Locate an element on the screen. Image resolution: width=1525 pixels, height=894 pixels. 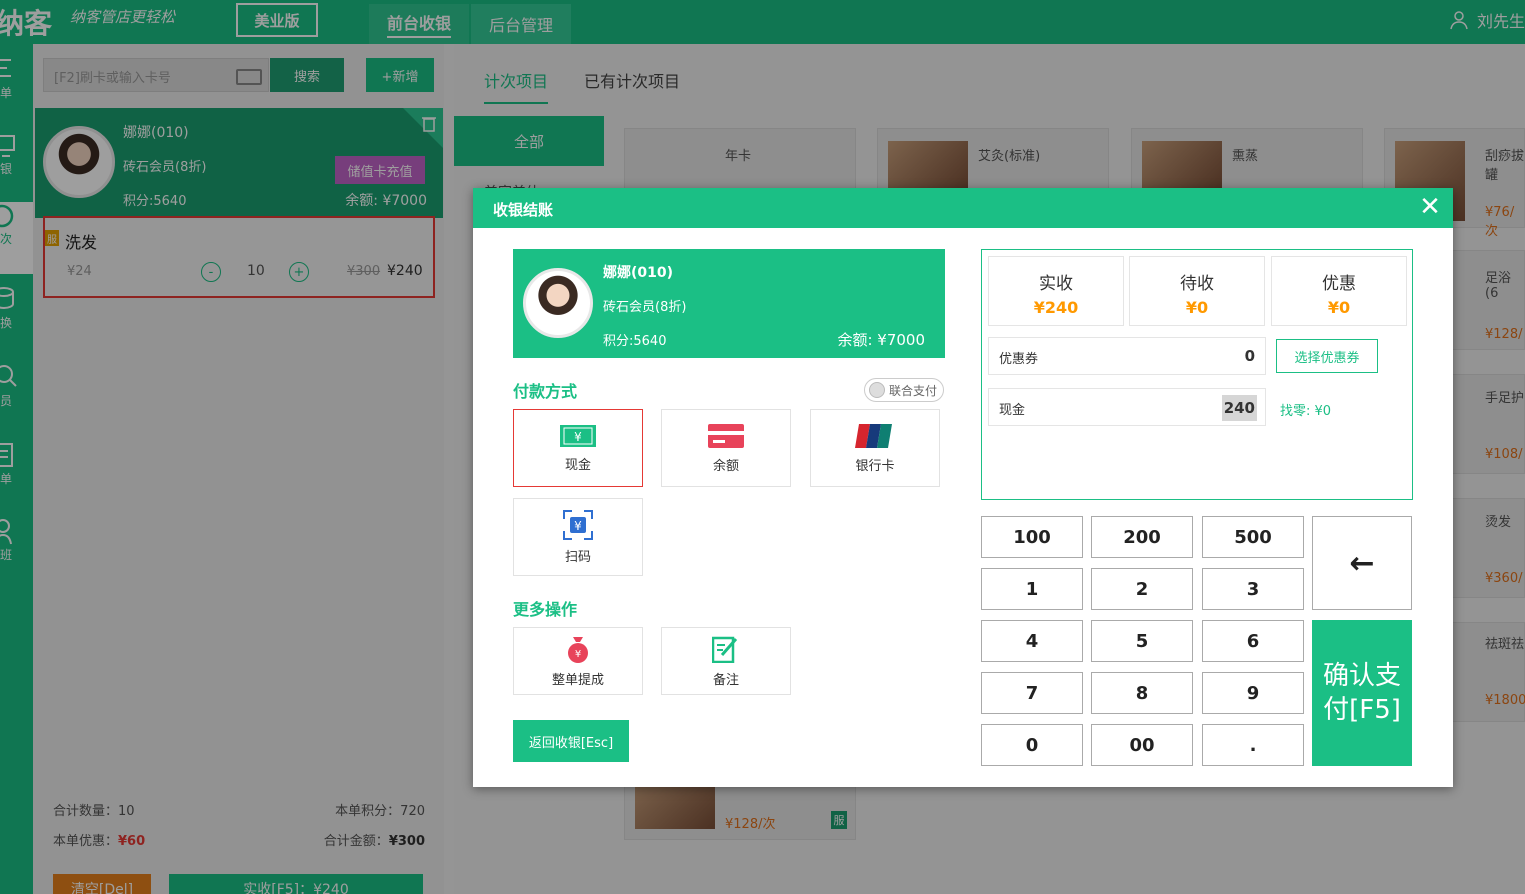
pay-method-label: 银行卡 is located at coordinates (875, 466).